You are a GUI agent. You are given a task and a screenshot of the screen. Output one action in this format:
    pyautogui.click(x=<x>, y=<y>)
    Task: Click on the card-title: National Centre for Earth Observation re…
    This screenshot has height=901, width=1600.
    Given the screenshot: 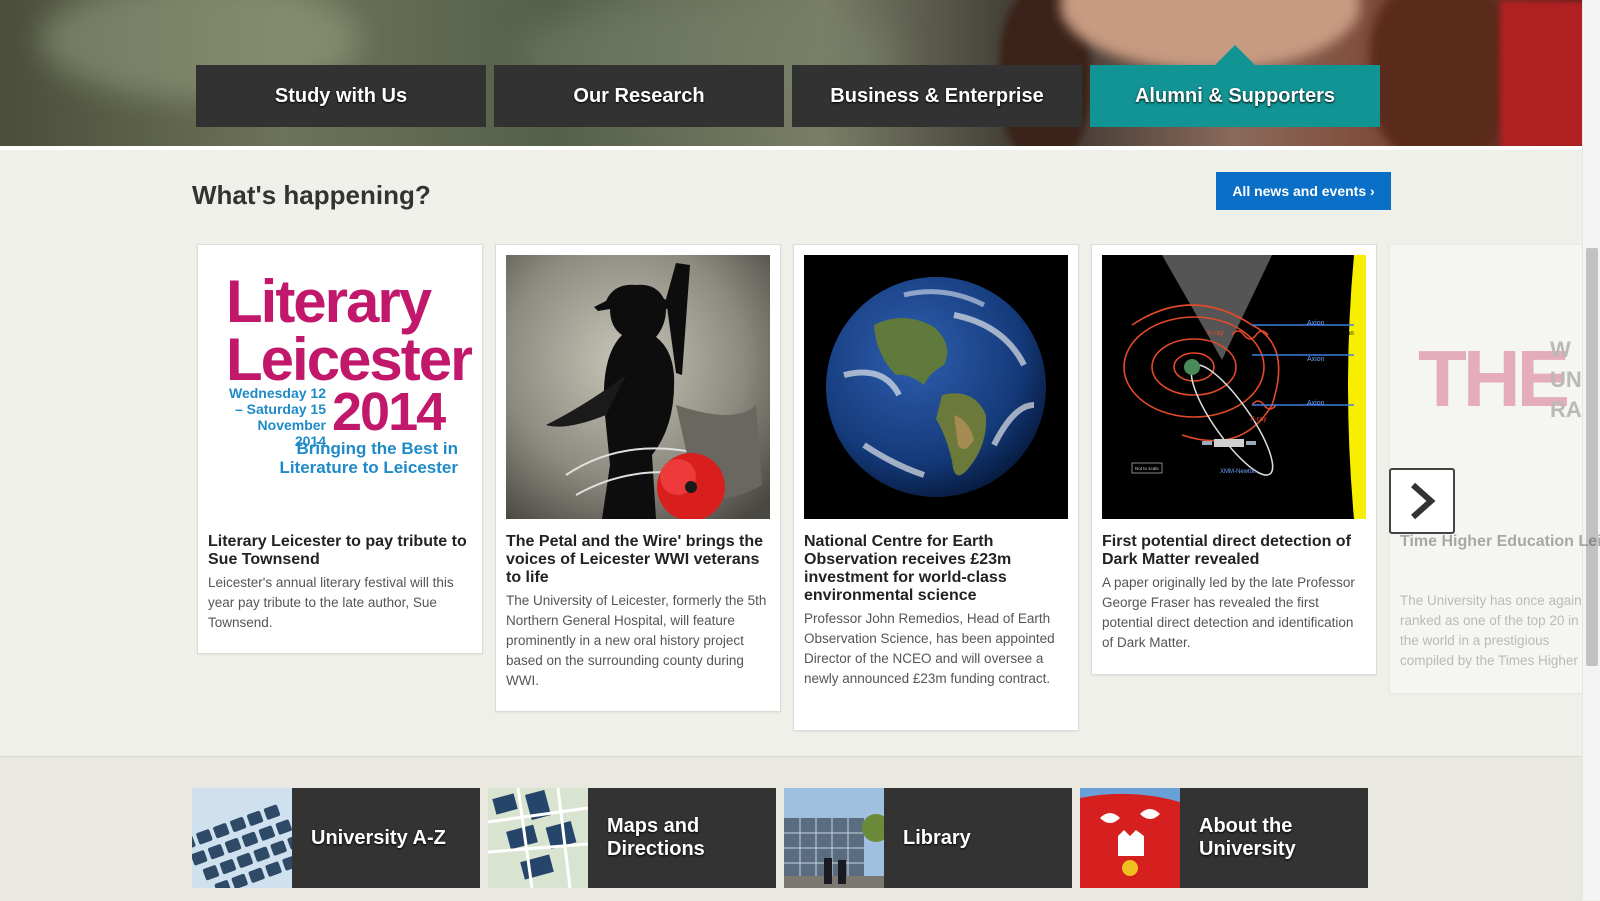 What is the action you would take?
    pyautogui.click(x=936, y=569)
    